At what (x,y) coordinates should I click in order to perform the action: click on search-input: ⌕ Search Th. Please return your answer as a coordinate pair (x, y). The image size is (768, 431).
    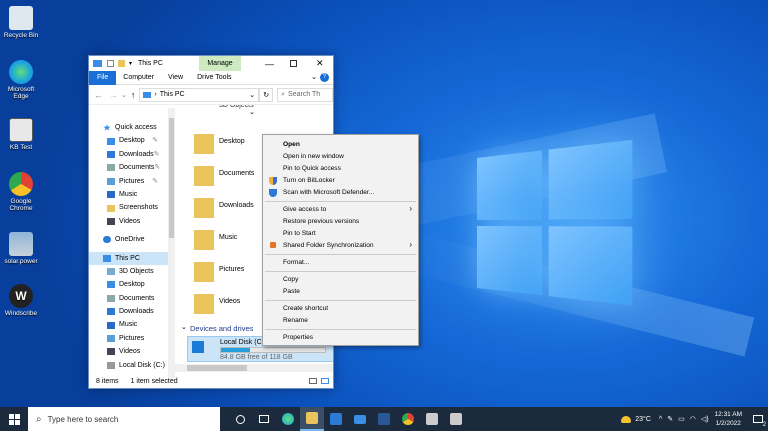
    Looking at the image, I should click on (305, 95).